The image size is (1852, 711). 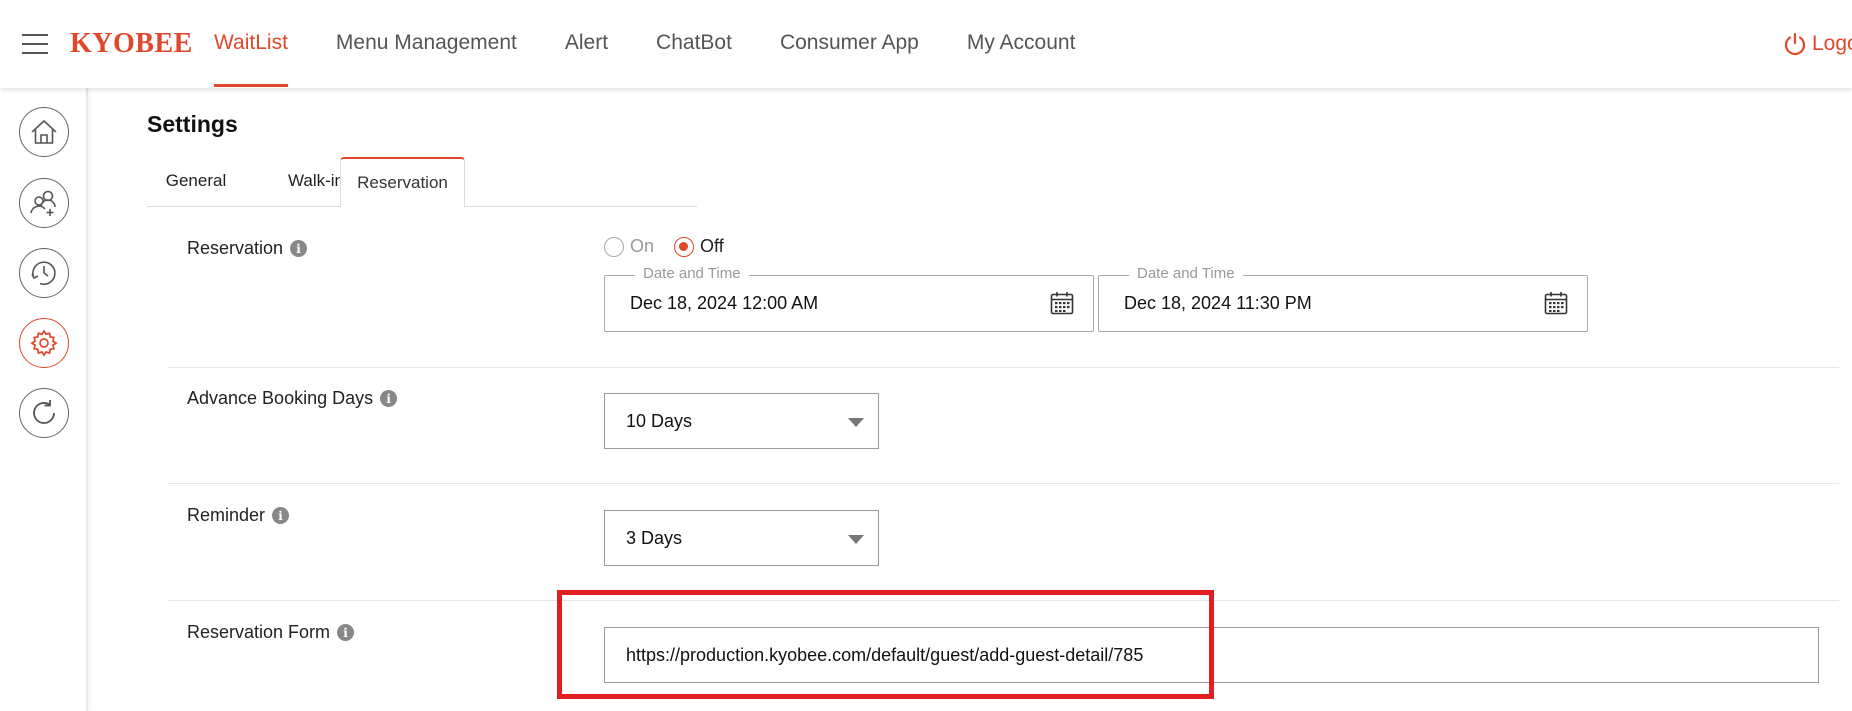 I want to click on reservation-off-radio: Off, so click(x=699, y=246).